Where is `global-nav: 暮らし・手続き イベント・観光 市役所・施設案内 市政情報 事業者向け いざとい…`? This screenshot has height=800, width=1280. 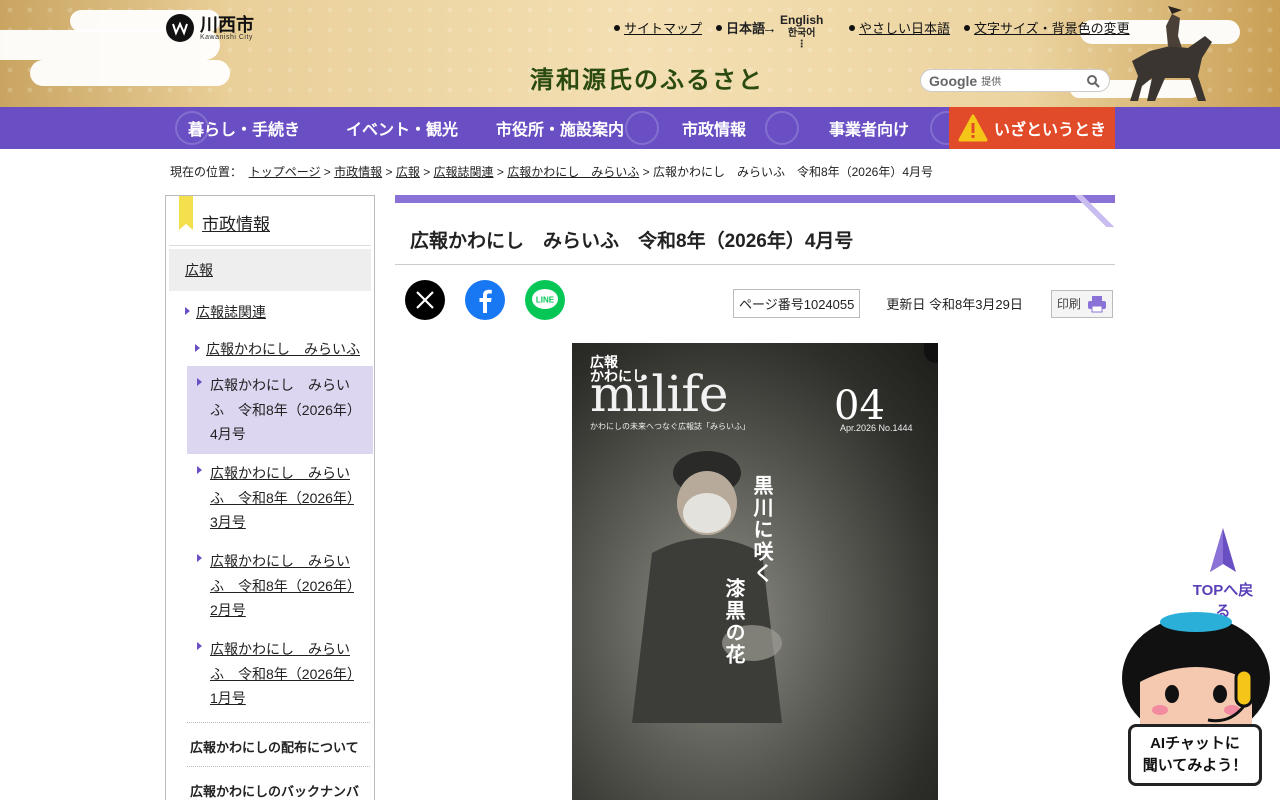
global-nav: 暮らし・手続き イベント・観光 市役所・施設案内 市政情報 事業者向け いざとい… is located at coordinates (640, 128).